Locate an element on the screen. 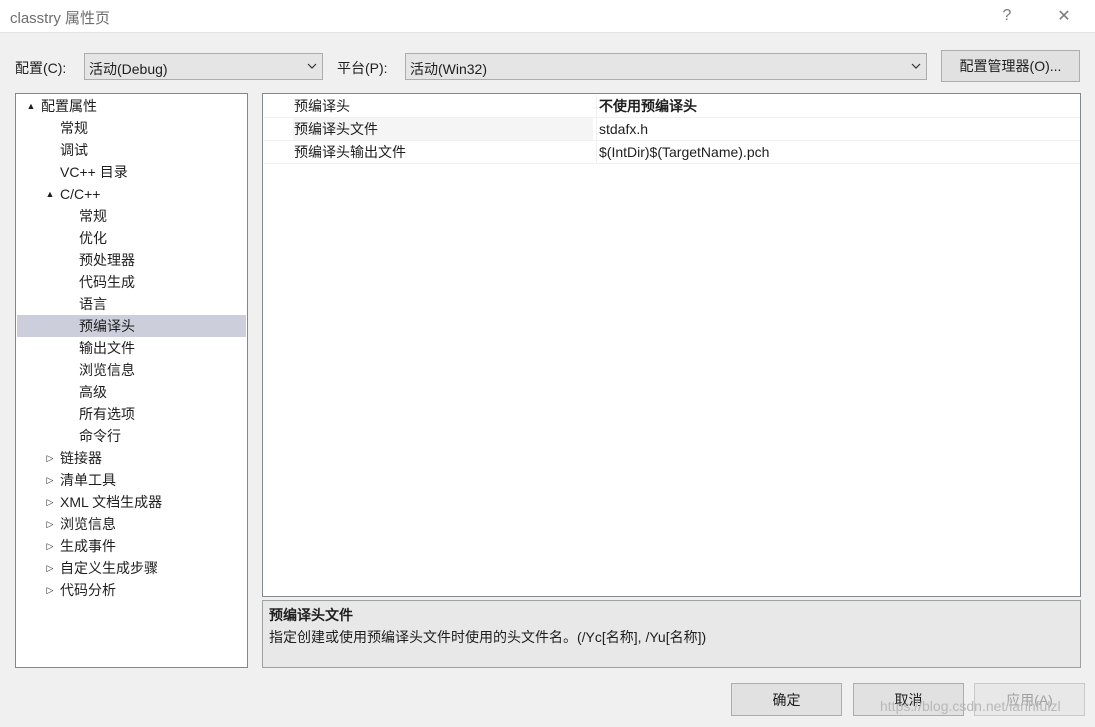 Image resolution: width=1095 pixels, height=727 pixels. tree-item-label: 配置属性 is located at coordinates (69, 106).